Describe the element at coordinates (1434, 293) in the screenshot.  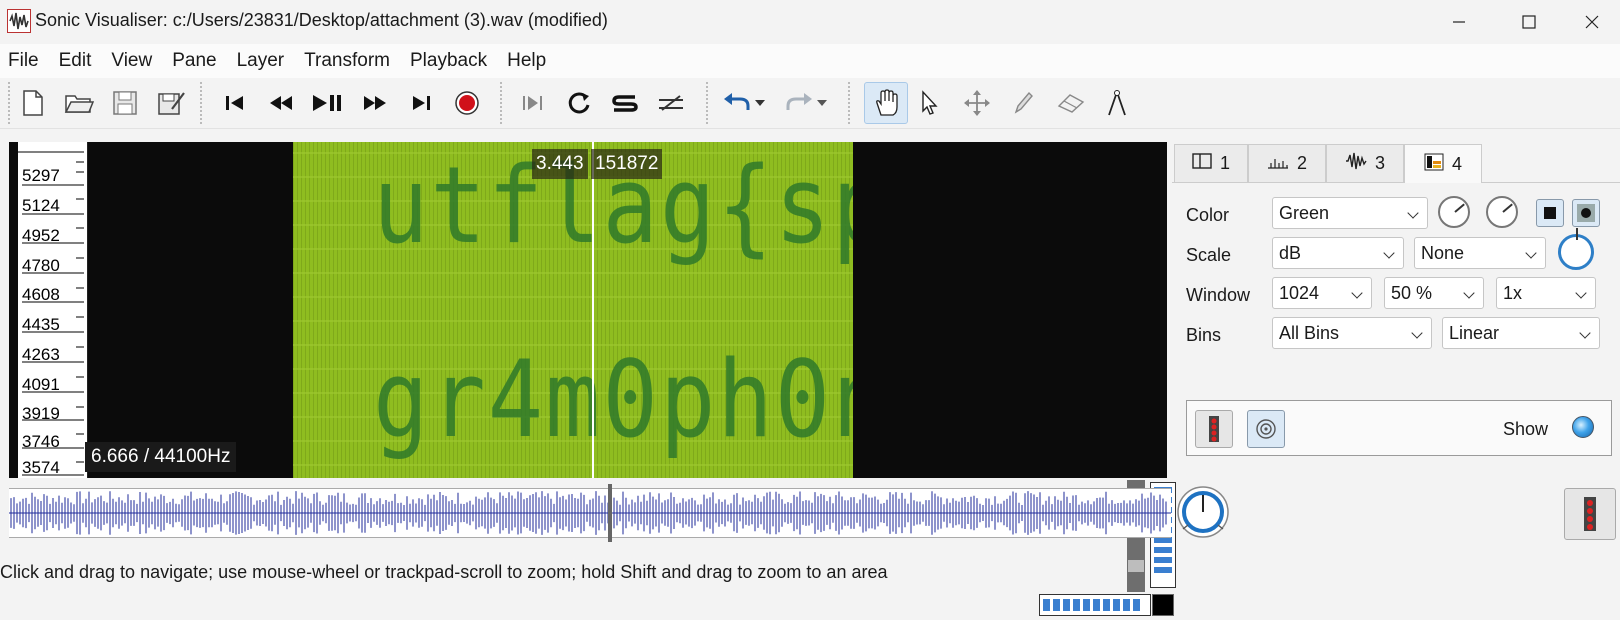
I see `window-overlap-select: 50 %` at that location.